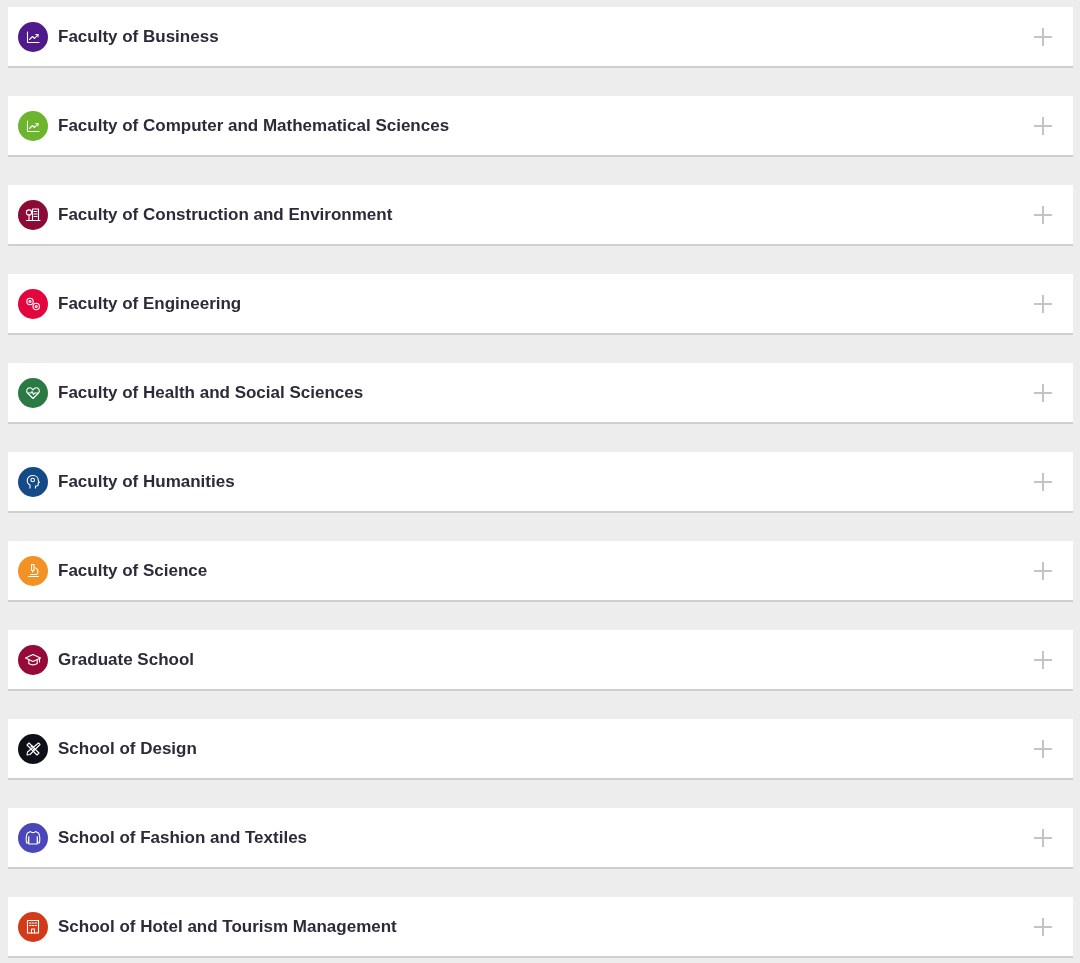 Image resolution: width=1080 pixels, height=963 pixels. I want to click on accordion-header: Faculty of Engineering, so click(540, 304).